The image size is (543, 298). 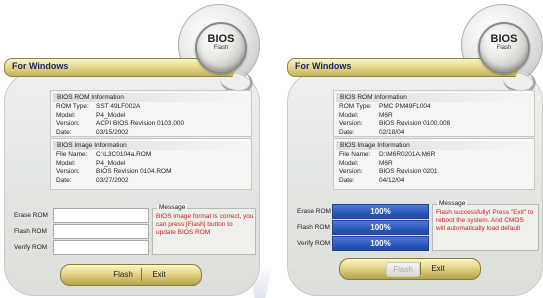 What do you see at coordinates (104, 154) in the screenshot?
I see `image-filename-row: File Name: C:\L3C0104a.ROM` at bounding box center [104, 154].